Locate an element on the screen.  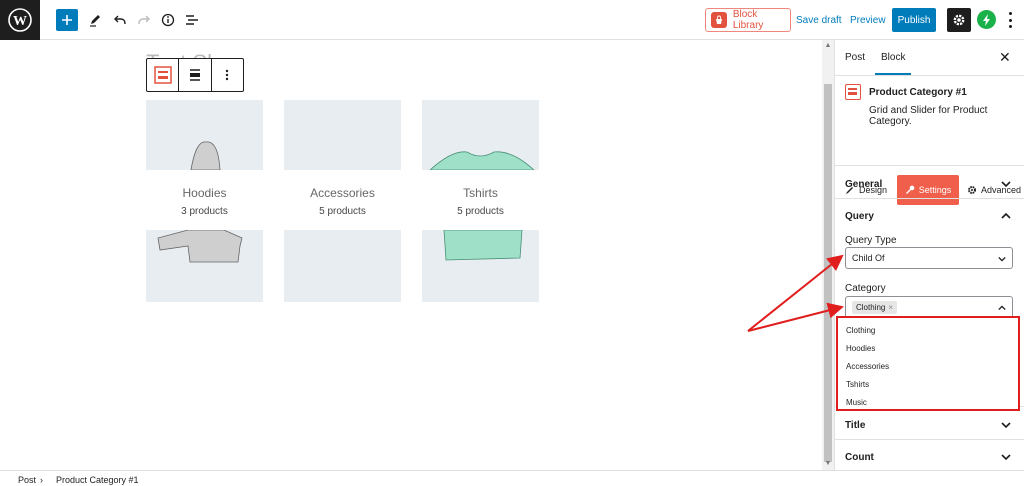
category-card: Hoodies 3 products is located at coordinates (204, 201).